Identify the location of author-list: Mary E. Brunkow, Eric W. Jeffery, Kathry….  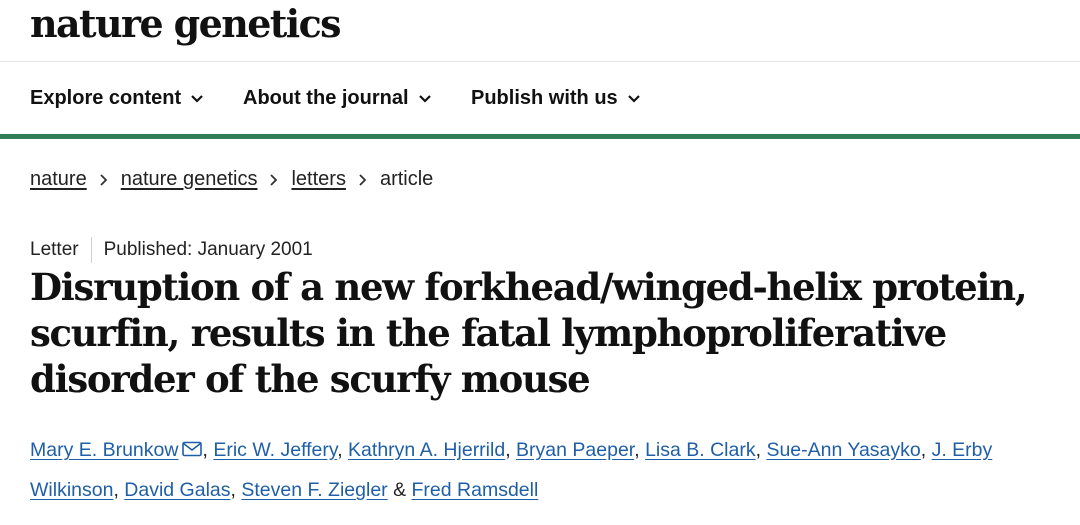
(545, 470).